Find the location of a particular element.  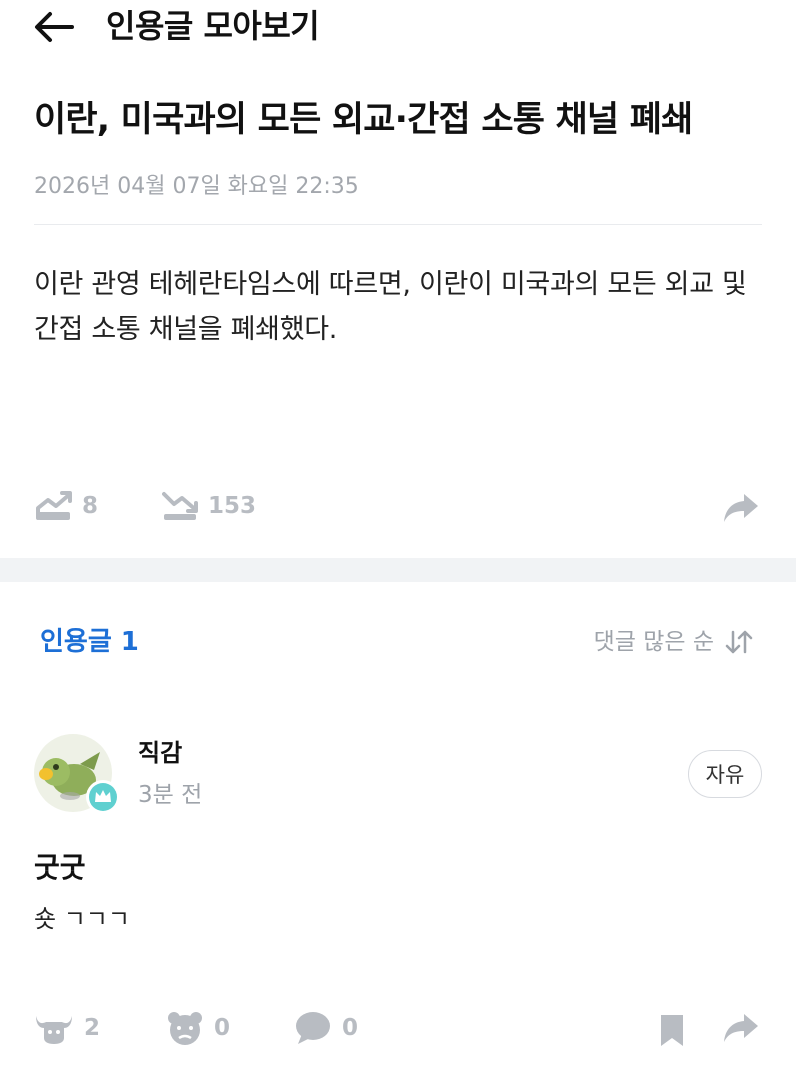

crown-icon is located at coordinates (103, 797).